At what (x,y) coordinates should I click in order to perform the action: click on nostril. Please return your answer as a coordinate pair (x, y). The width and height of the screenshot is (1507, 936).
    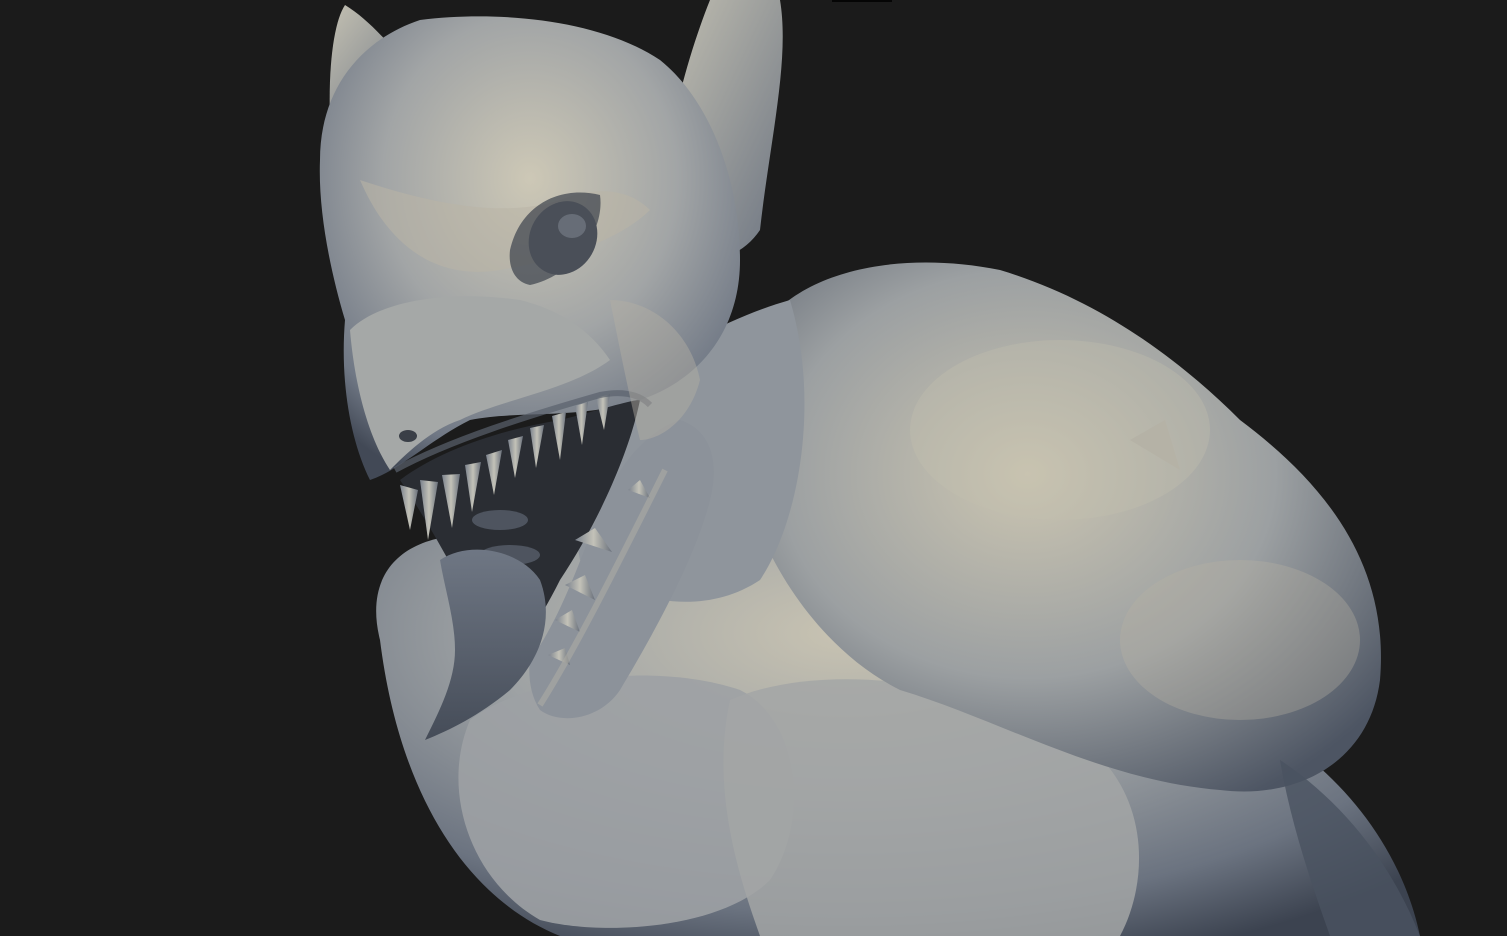
    Looking at the image, I should click on (408, 436).